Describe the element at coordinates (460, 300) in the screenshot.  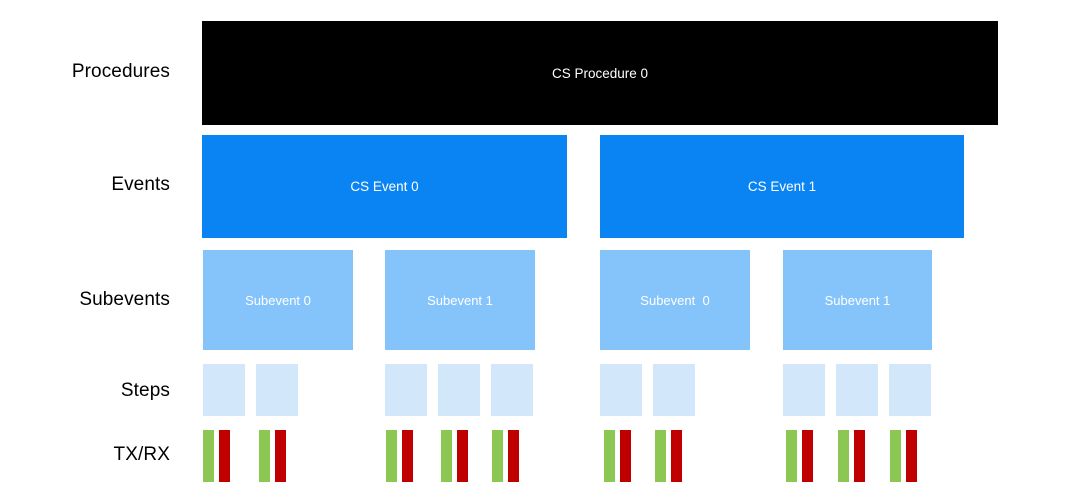
I see `subevent-block-1: Subevent 1` at that location.